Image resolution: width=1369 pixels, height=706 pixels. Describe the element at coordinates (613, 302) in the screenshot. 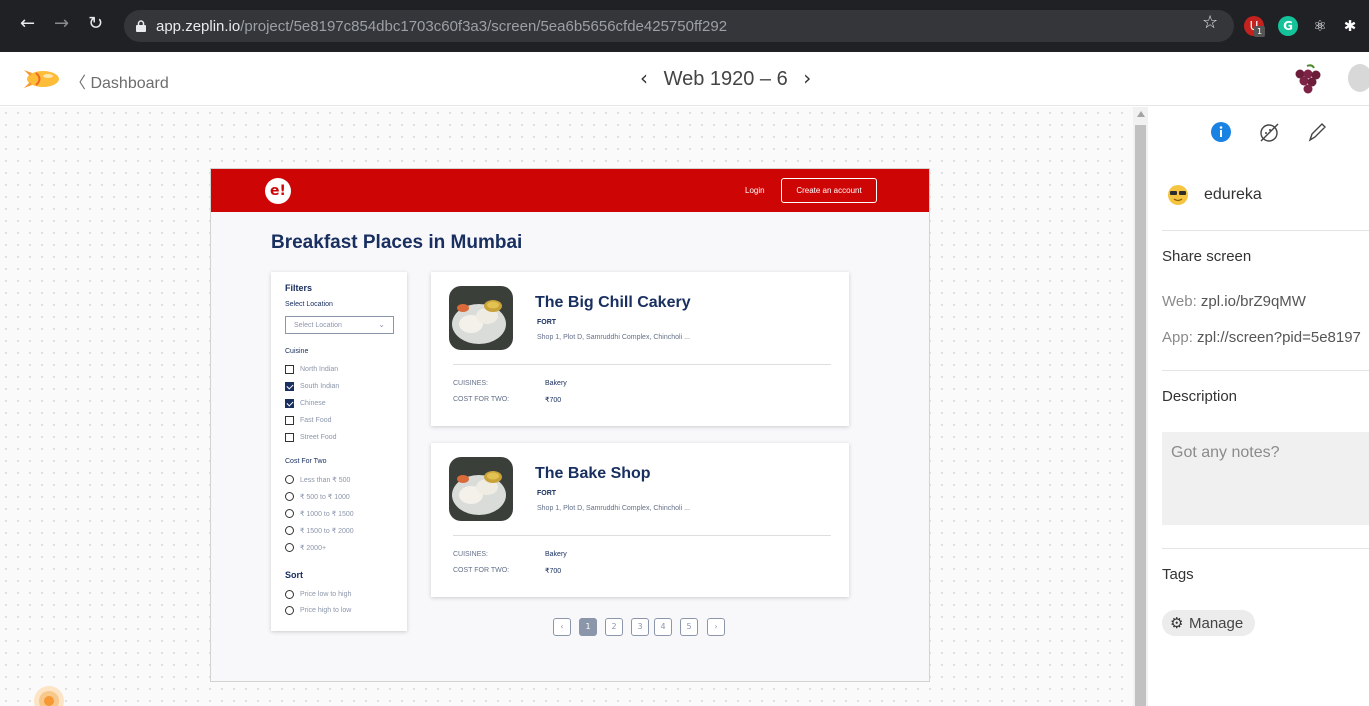

I see `restaurant-name: The Big Chill Cakery` at that location.